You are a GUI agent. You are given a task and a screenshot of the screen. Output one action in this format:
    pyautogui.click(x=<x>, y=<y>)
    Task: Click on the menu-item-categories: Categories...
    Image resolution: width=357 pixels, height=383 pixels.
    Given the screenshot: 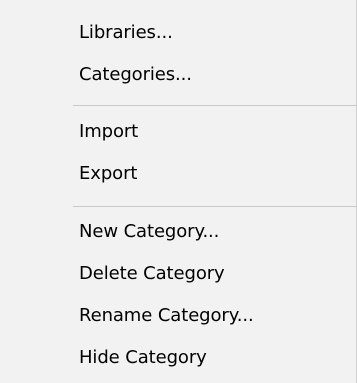 What is the action you would take?
    pyautogui.click(x=178, y=76)
    